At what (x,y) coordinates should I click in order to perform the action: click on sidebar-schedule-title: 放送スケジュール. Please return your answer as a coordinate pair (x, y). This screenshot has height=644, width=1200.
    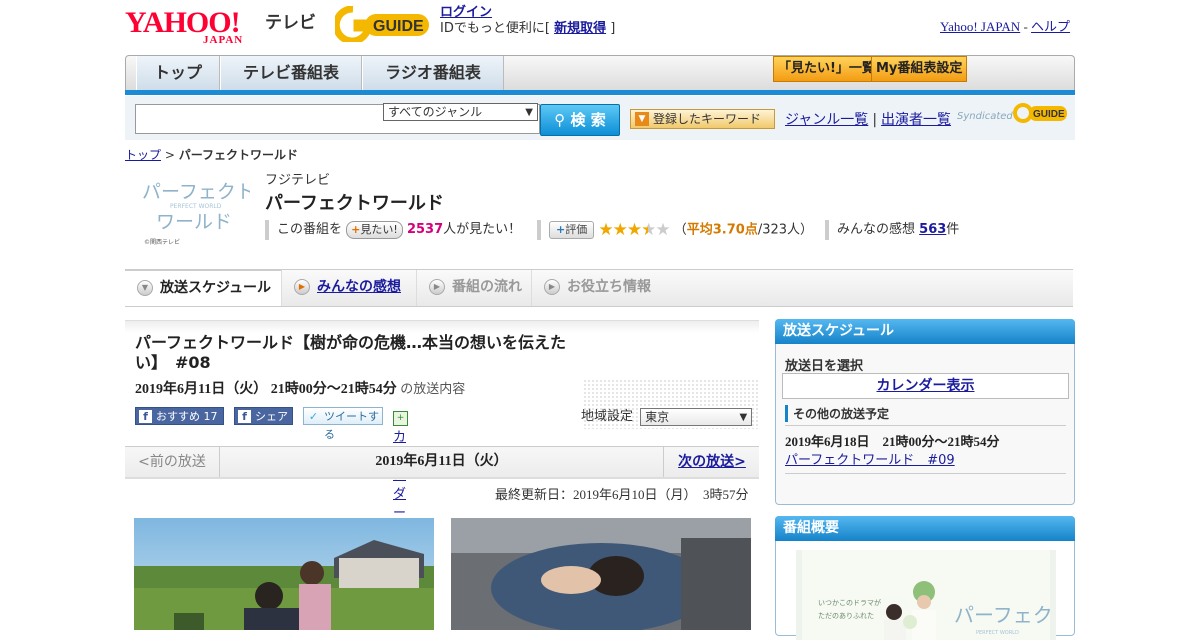
    Looking at the image, I should click on (925, 331).